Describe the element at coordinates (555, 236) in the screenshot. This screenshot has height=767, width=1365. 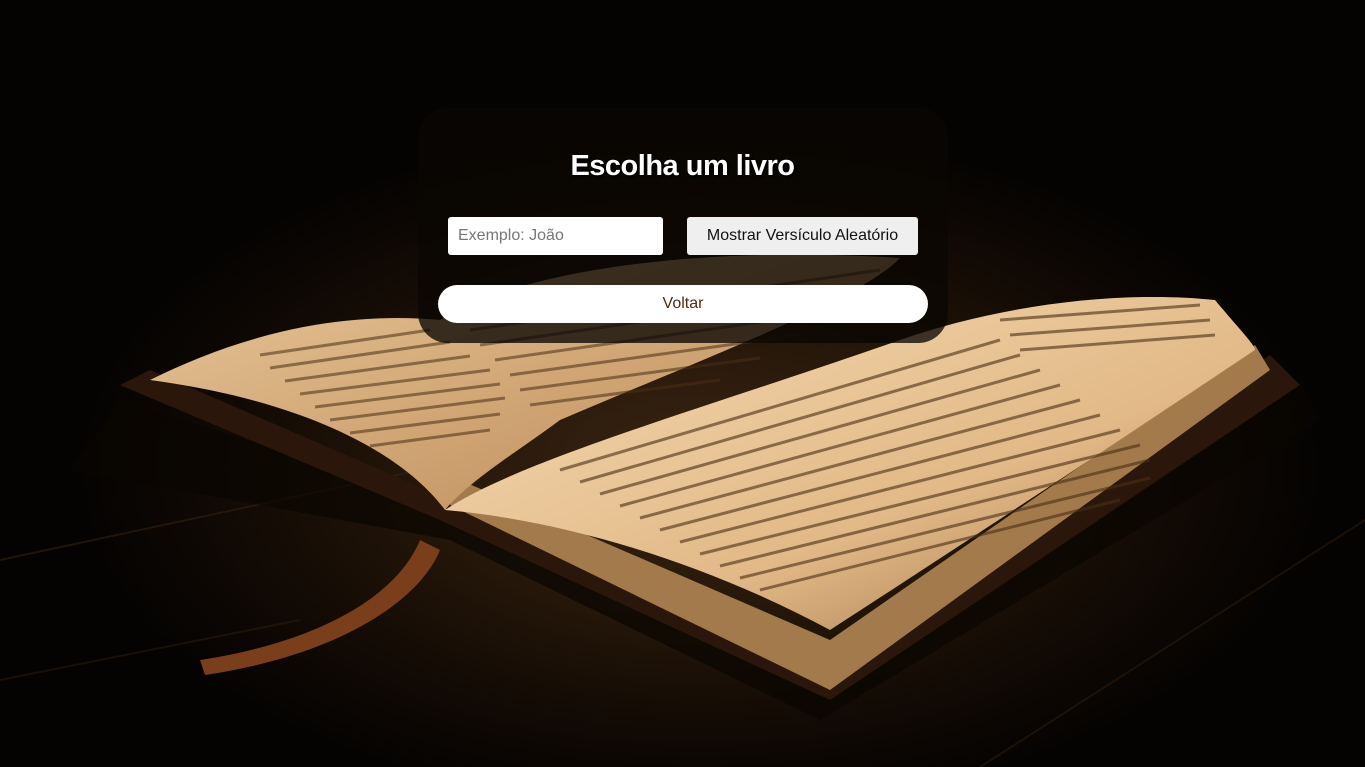
I see `book-search-input` at that location.